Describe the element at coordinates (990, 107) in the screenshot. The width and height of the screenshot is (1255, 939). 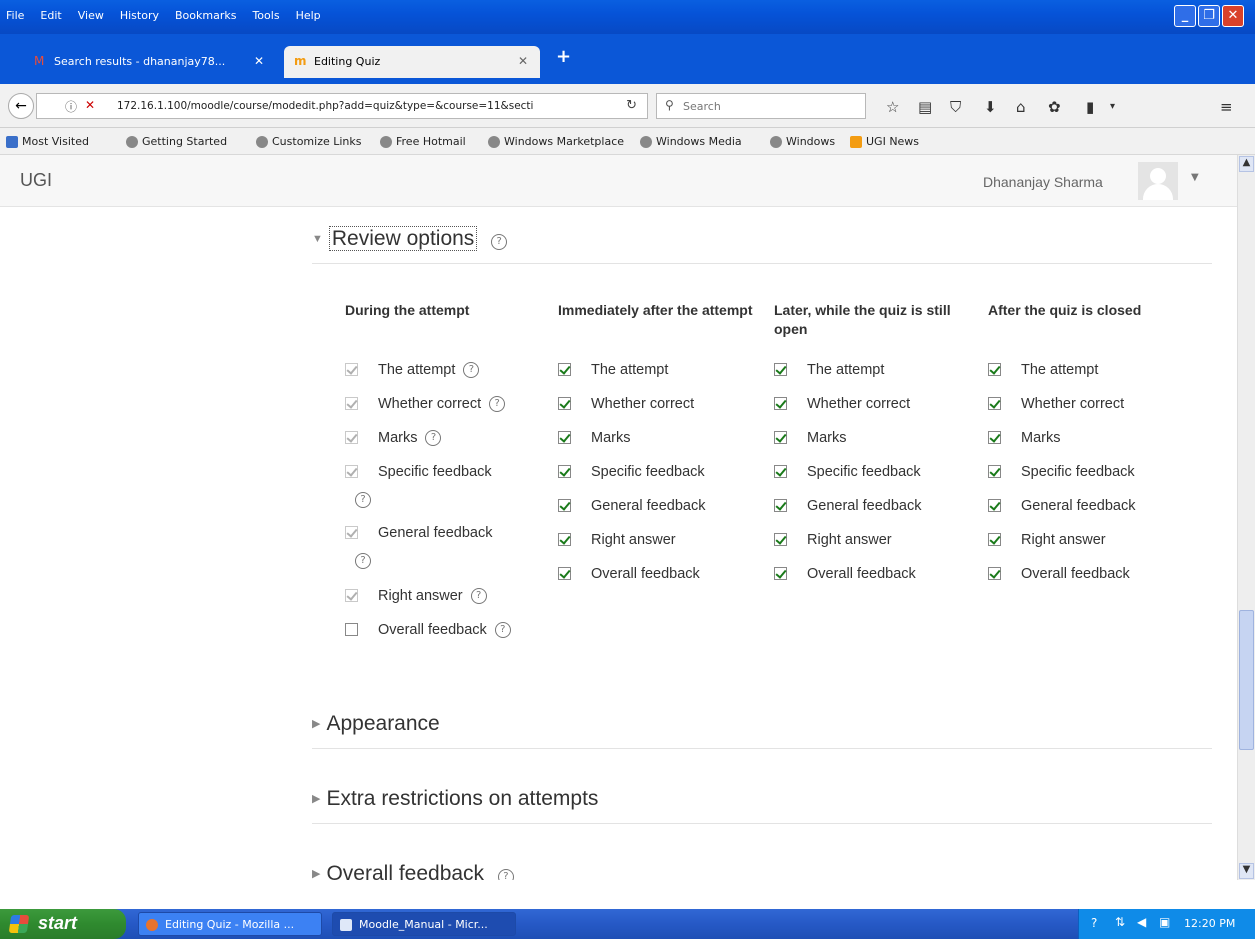
I see `download-icon: ⬇` at that location.